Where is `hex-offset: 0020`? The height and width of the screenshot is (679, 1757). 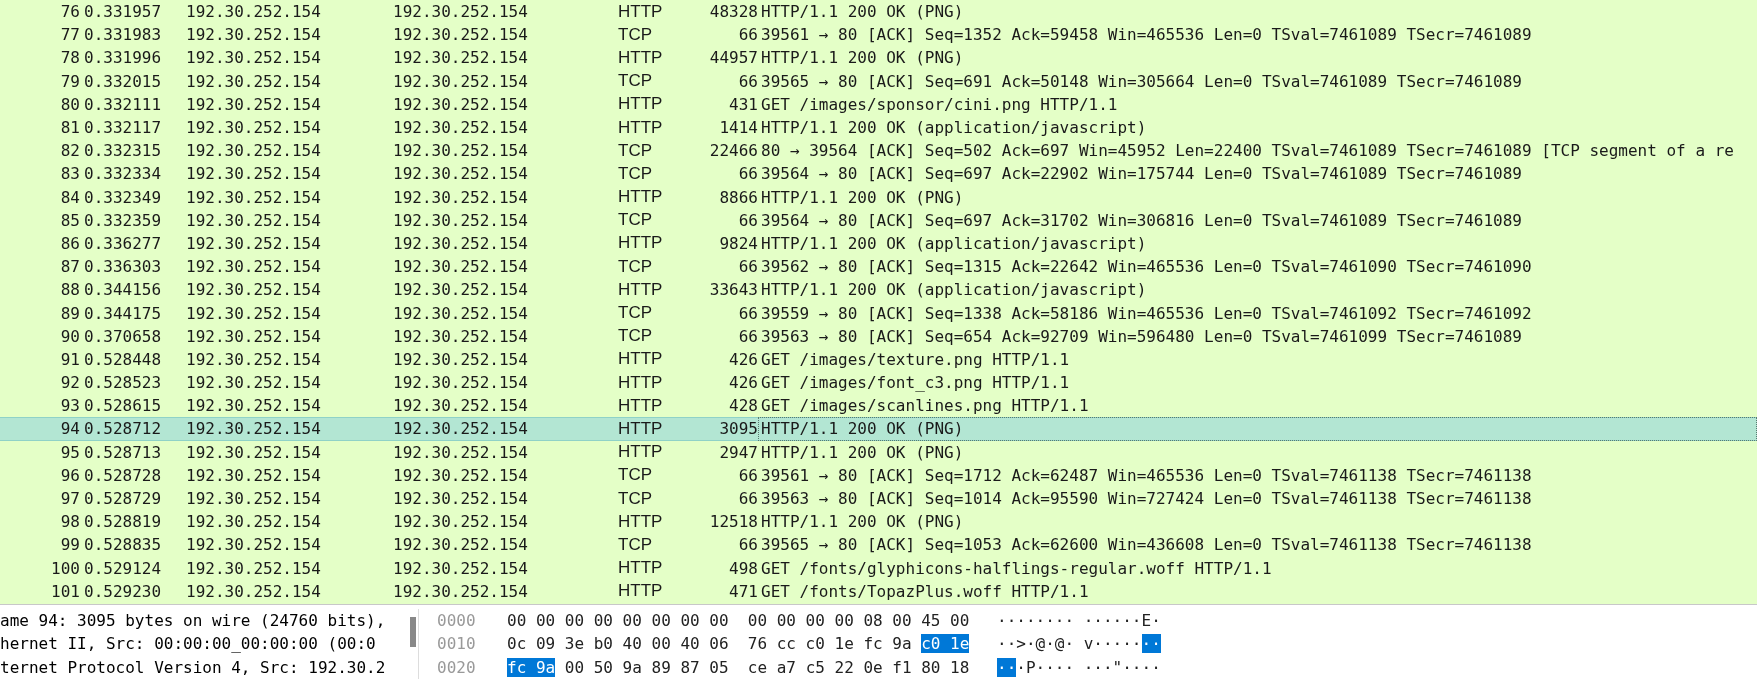
hex-offset: 0020 is located at coordinates (457, 667).